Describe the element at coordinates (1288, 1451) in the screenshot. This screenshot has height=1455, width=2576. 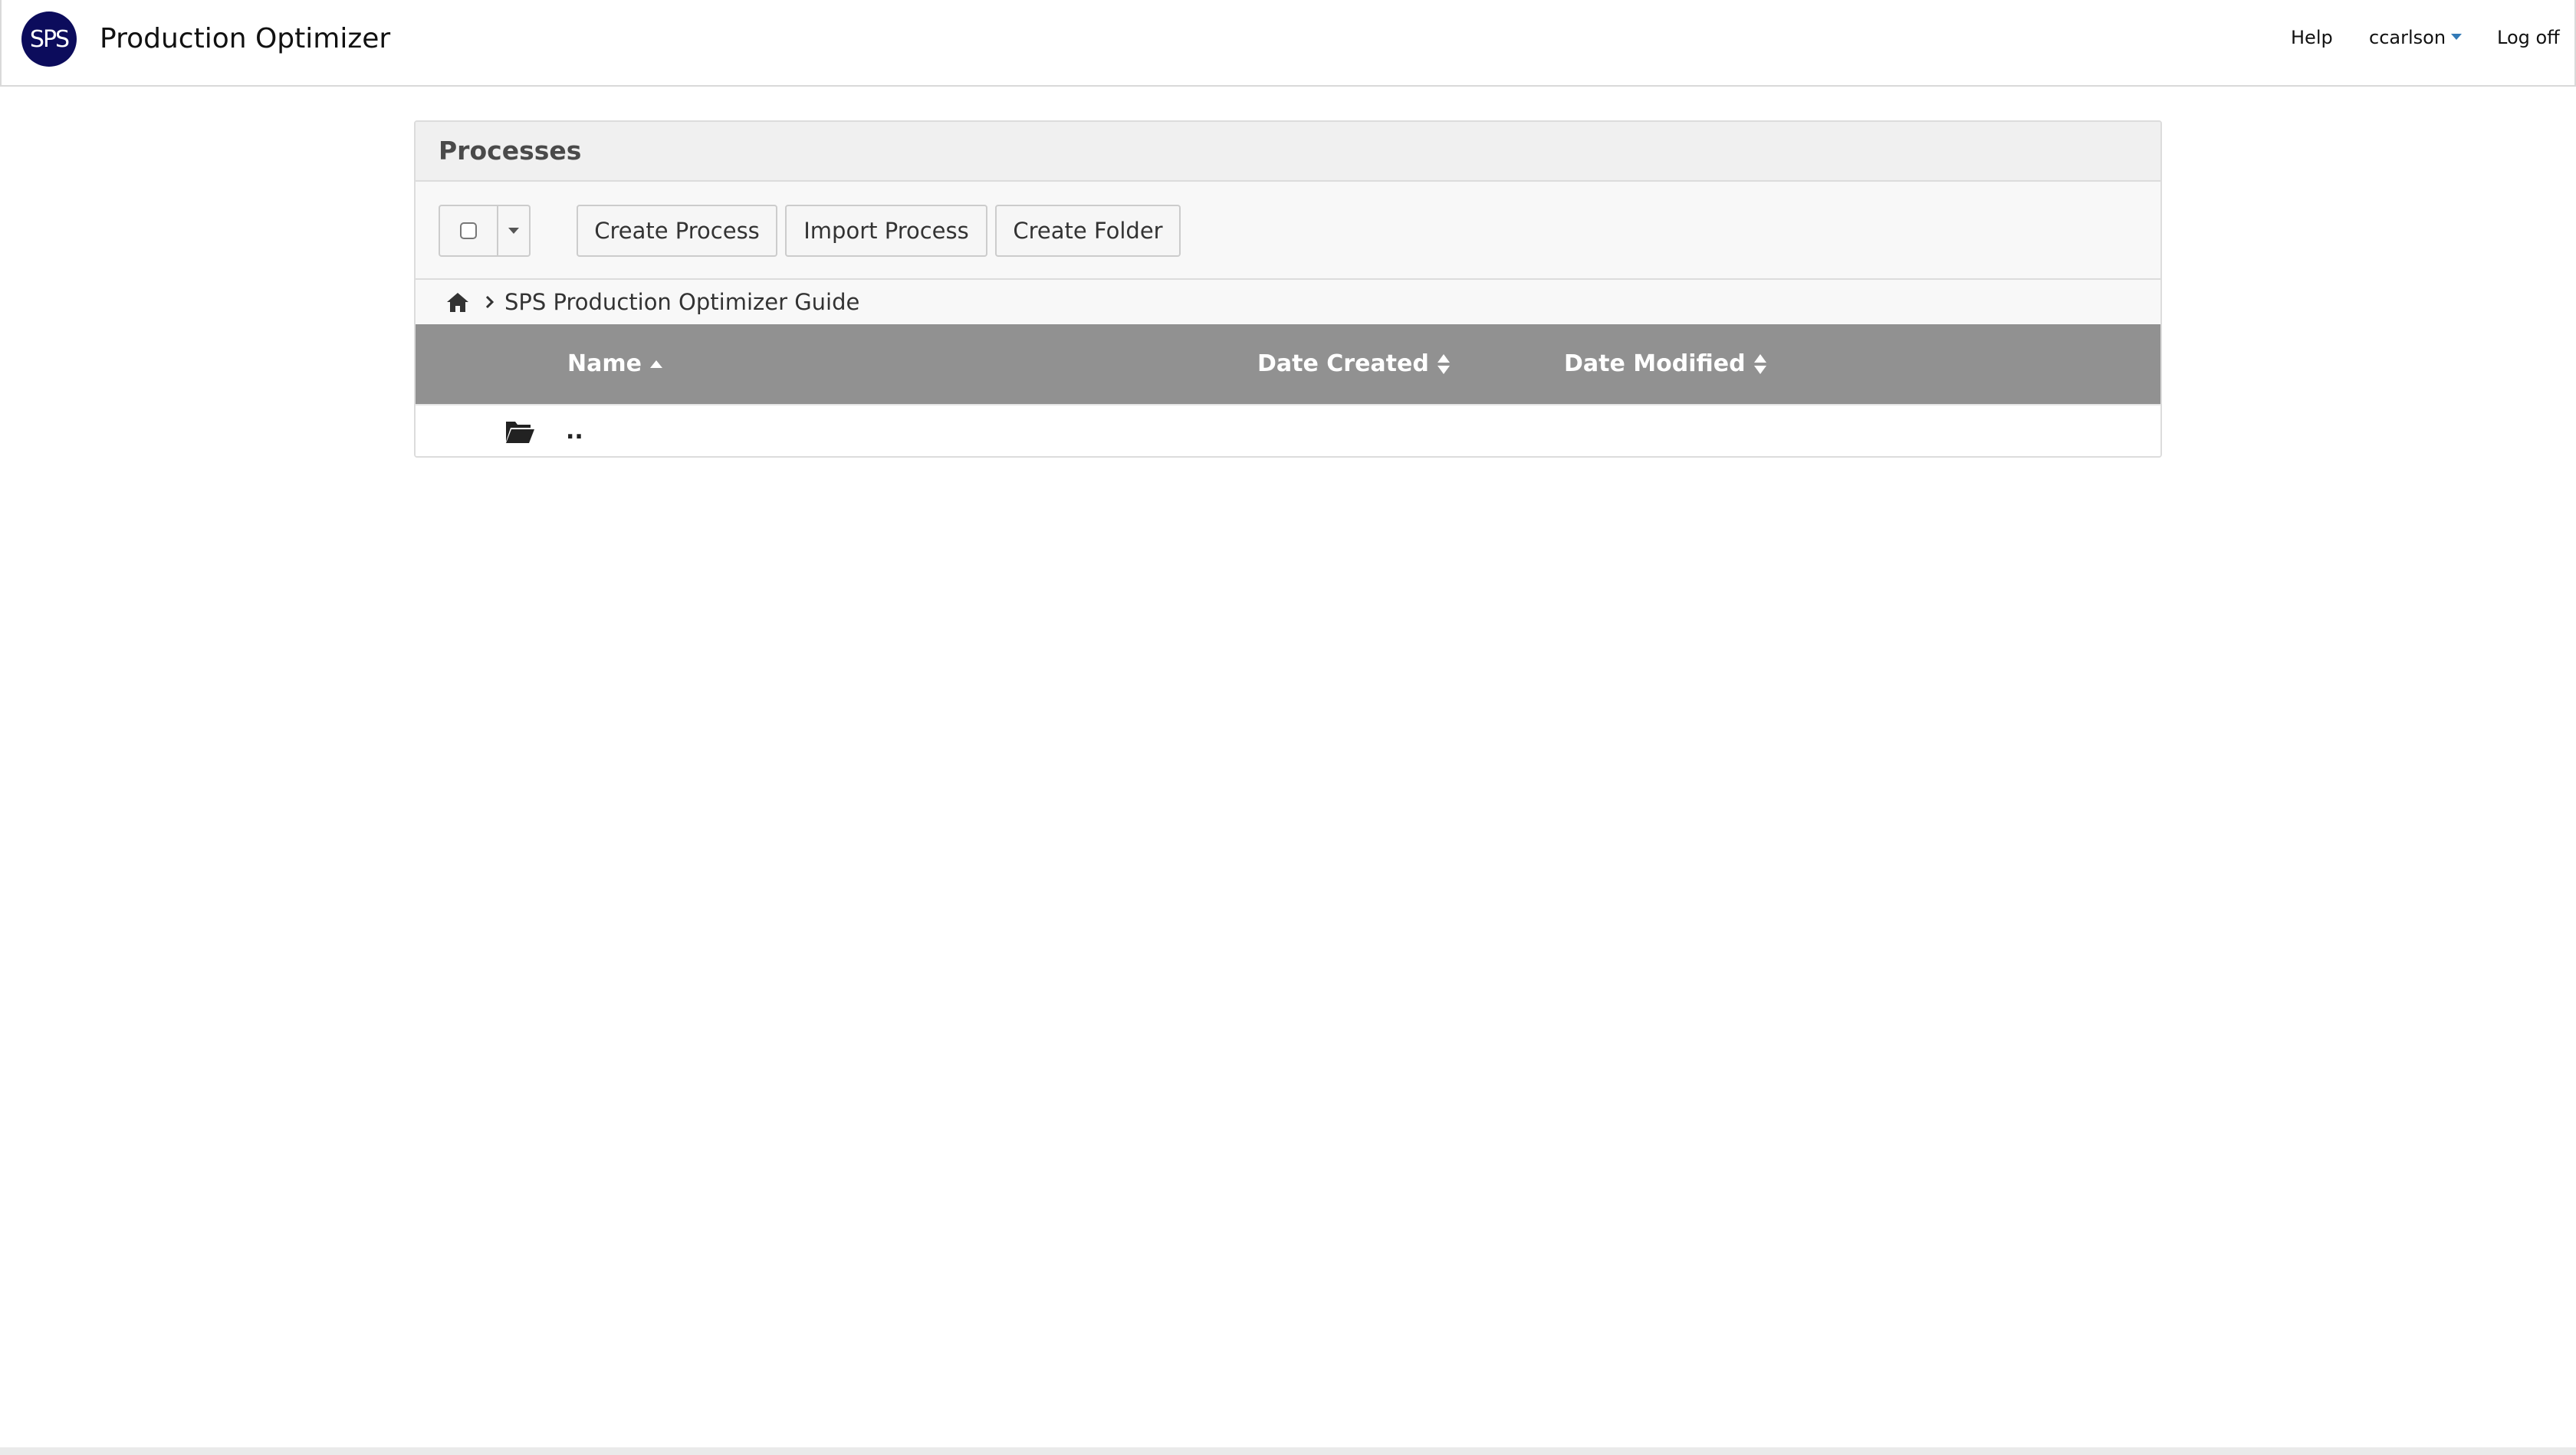
I see `window-bottom-edge` at that location.